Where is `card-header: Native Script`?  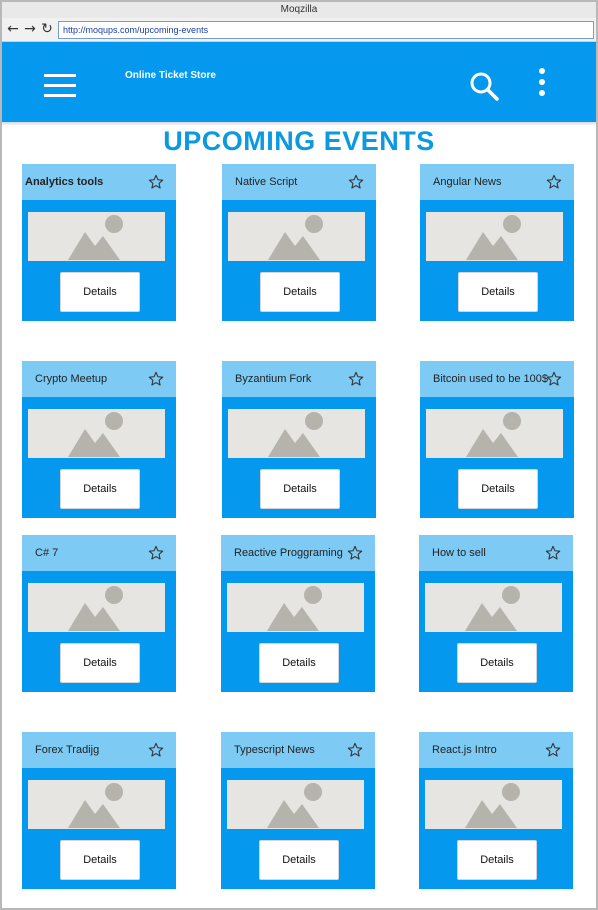 card-header: Native Script is located at coordinates (299, 182).